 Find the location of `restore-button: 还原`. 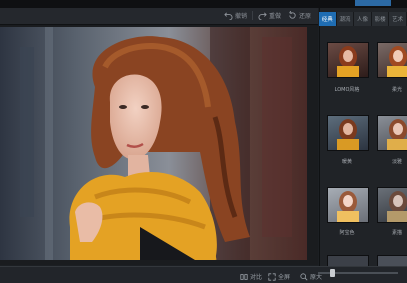

restore-button: 还原 is located at coordinates (299, 15).